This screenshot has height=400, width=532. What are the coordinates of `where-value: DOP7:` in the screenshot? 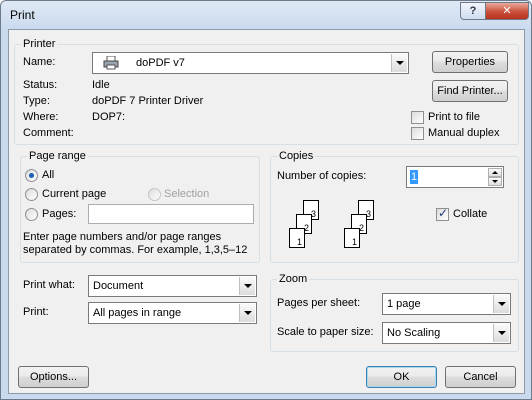 It's located at (109, 117).